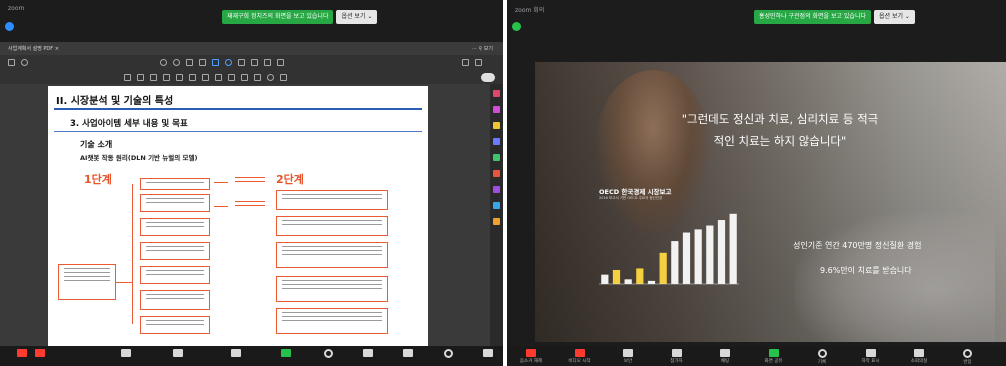 Image resolution: width=1006 pixels, height=366 pixels. I want to click on tool-protect-icon, so click(496, 173).